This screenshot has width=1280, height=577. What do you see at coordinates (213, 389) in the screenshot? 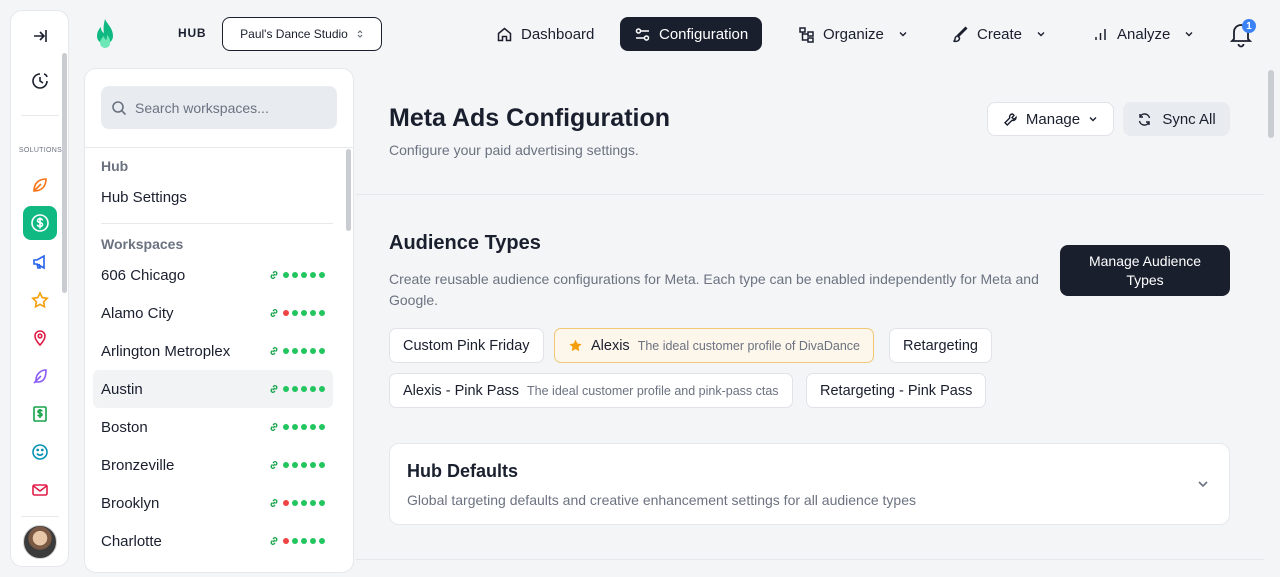
I see `workspace-item: Austin` at bounding box center [213, 389].